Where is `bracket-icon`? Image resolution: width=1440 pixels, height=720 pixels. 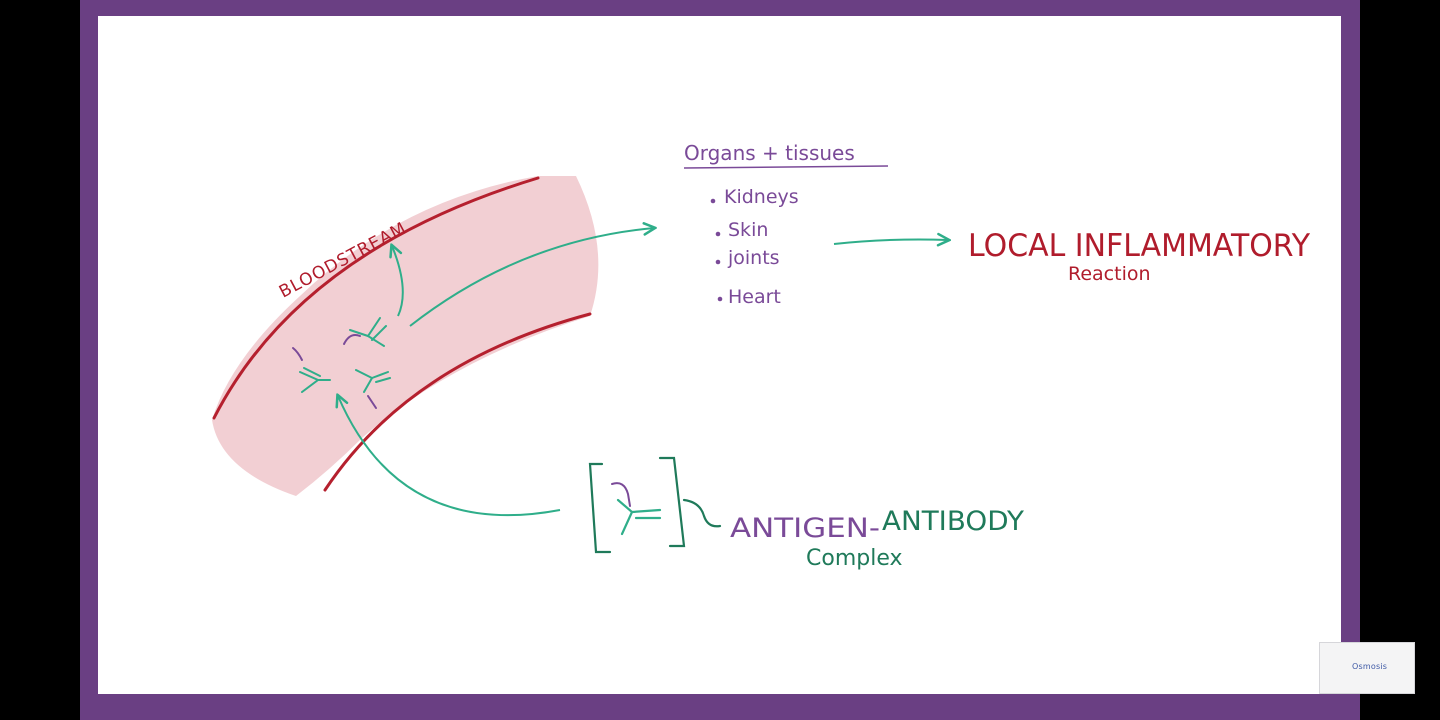
bracket-icon is located at coordinates (655, 505).